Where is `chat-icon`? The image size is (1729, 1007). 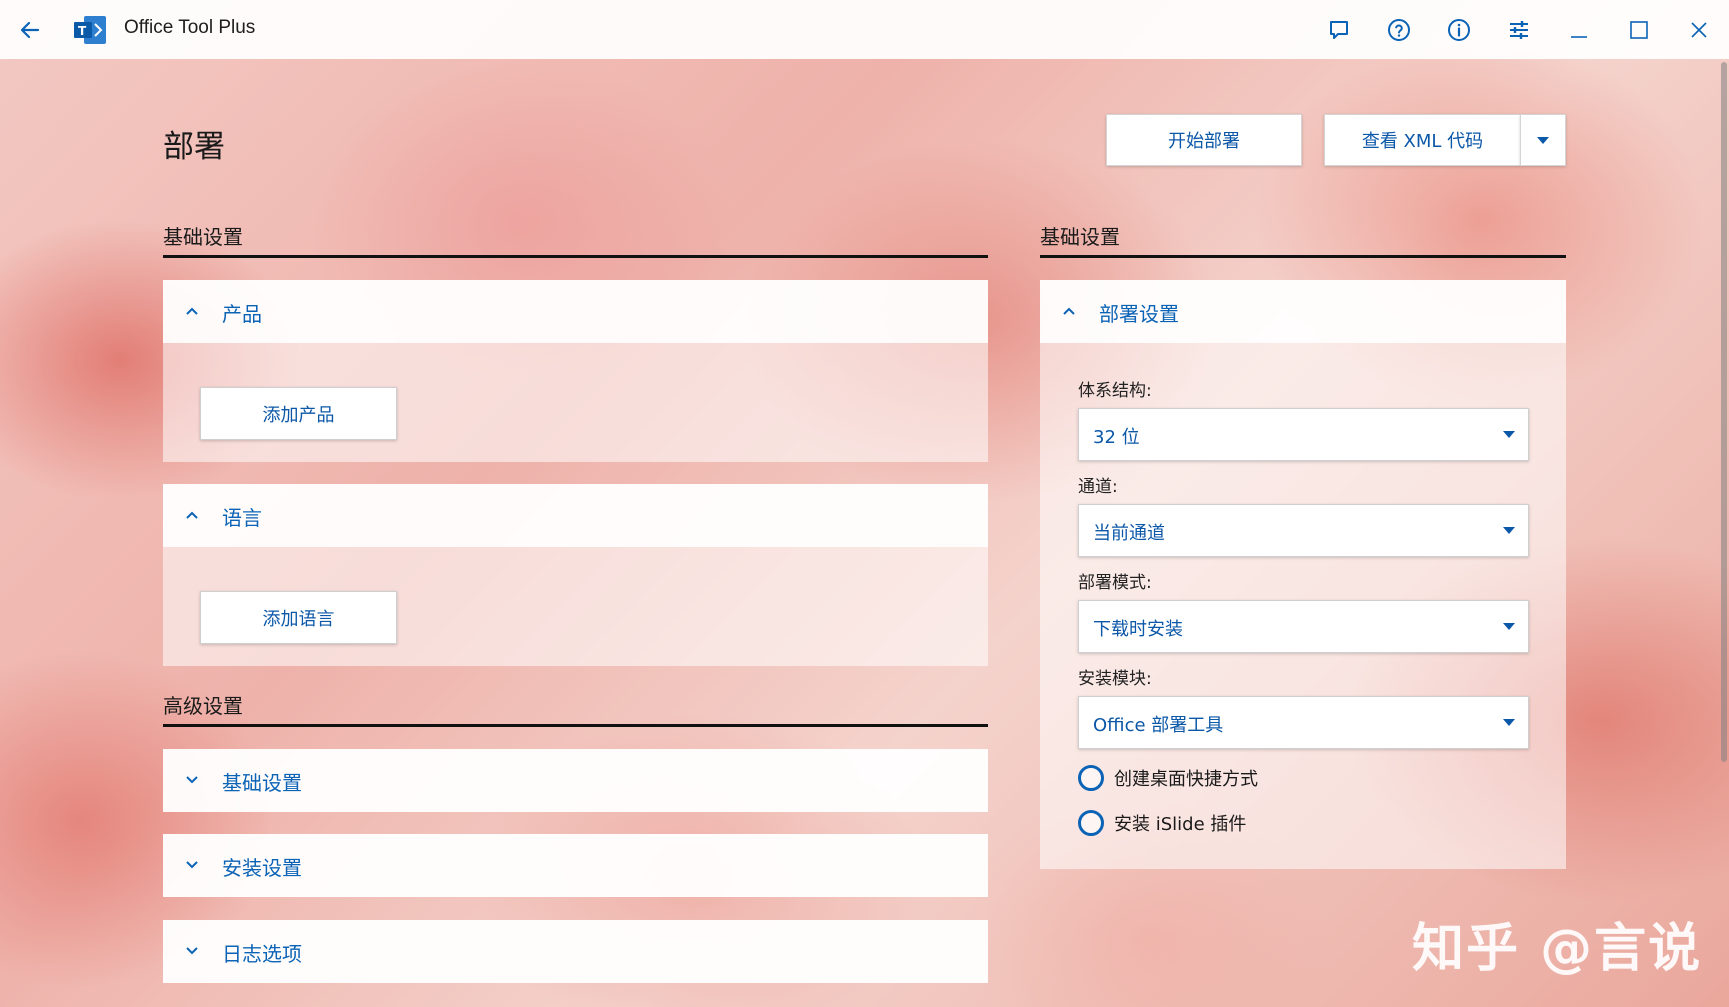
chat-icon is located at coordinates (1339, 29).